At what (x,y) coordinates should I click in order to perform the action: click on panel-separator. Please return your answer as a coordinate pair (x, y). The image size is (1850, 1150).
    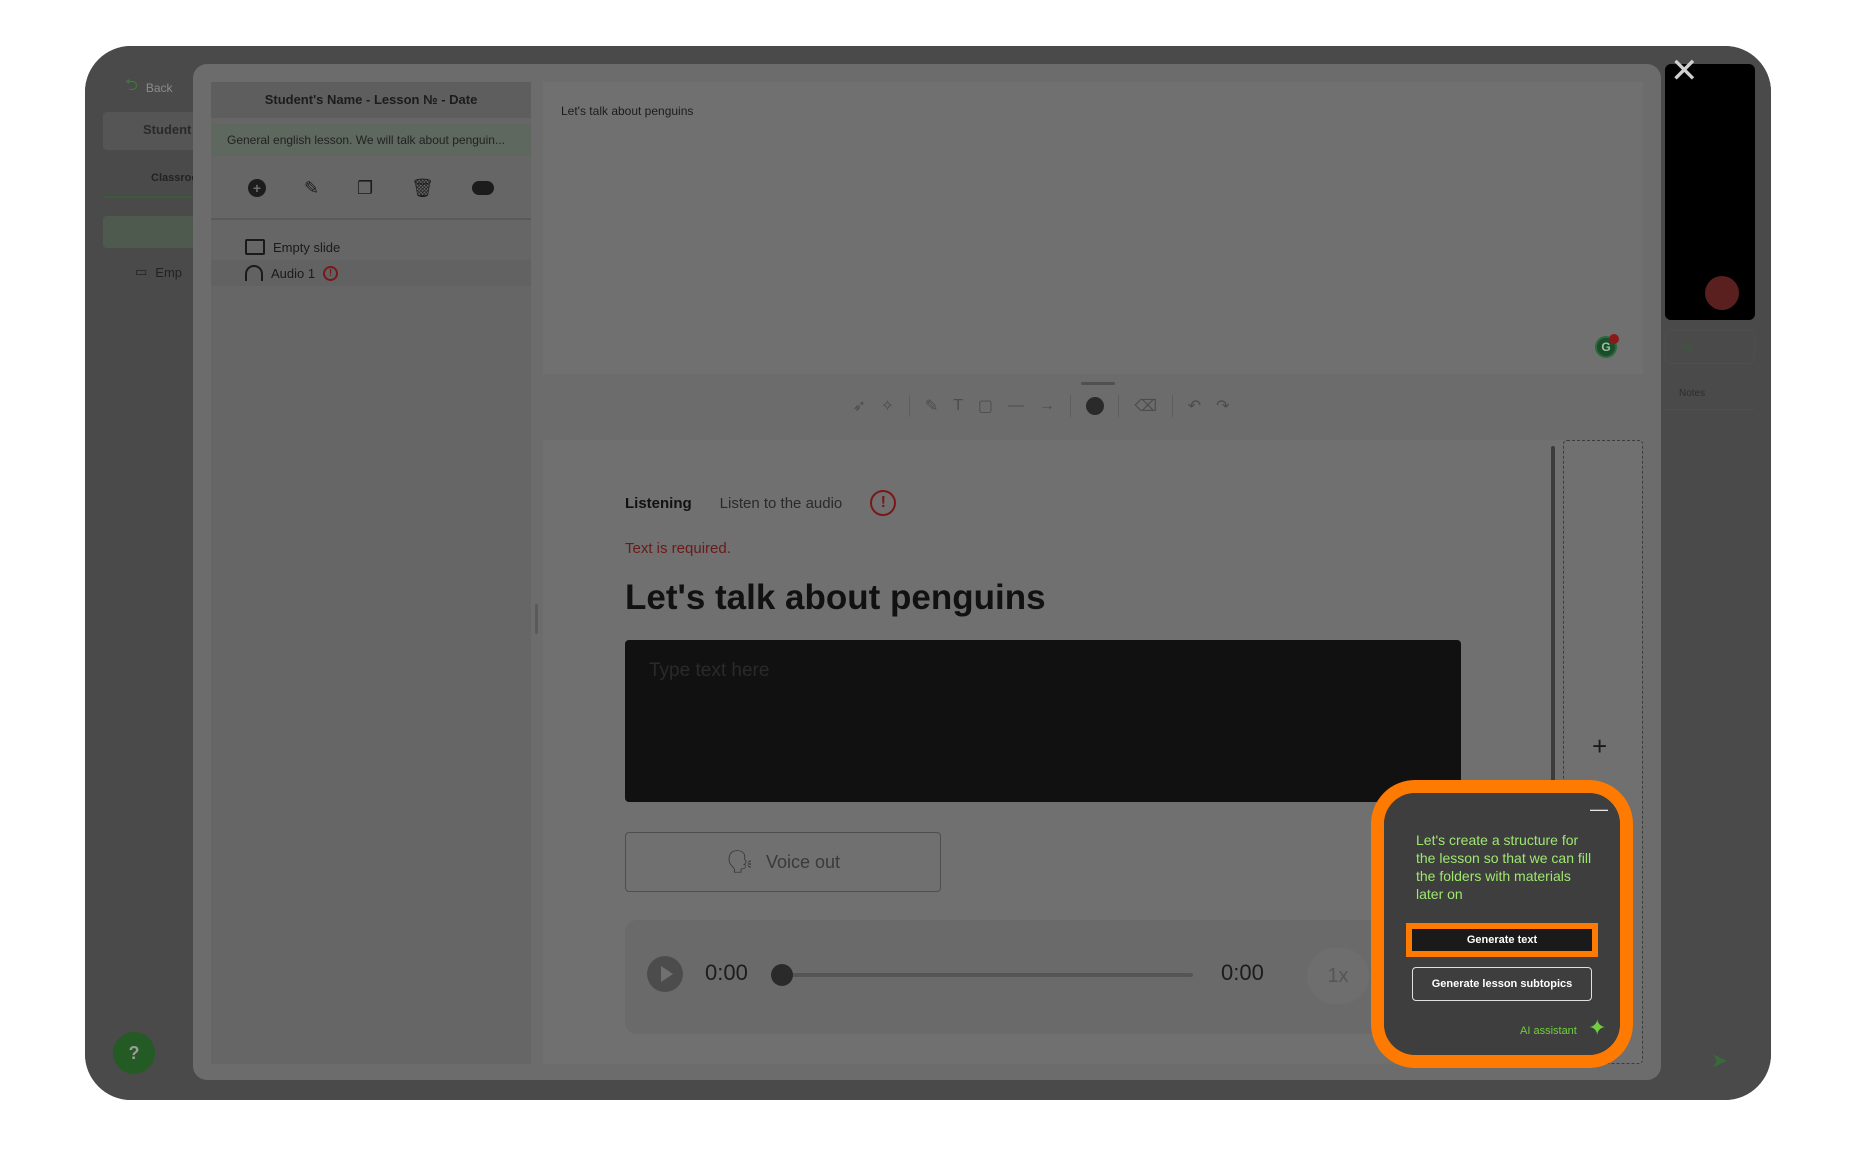
    Looking at the image, I should click on (371, 219).